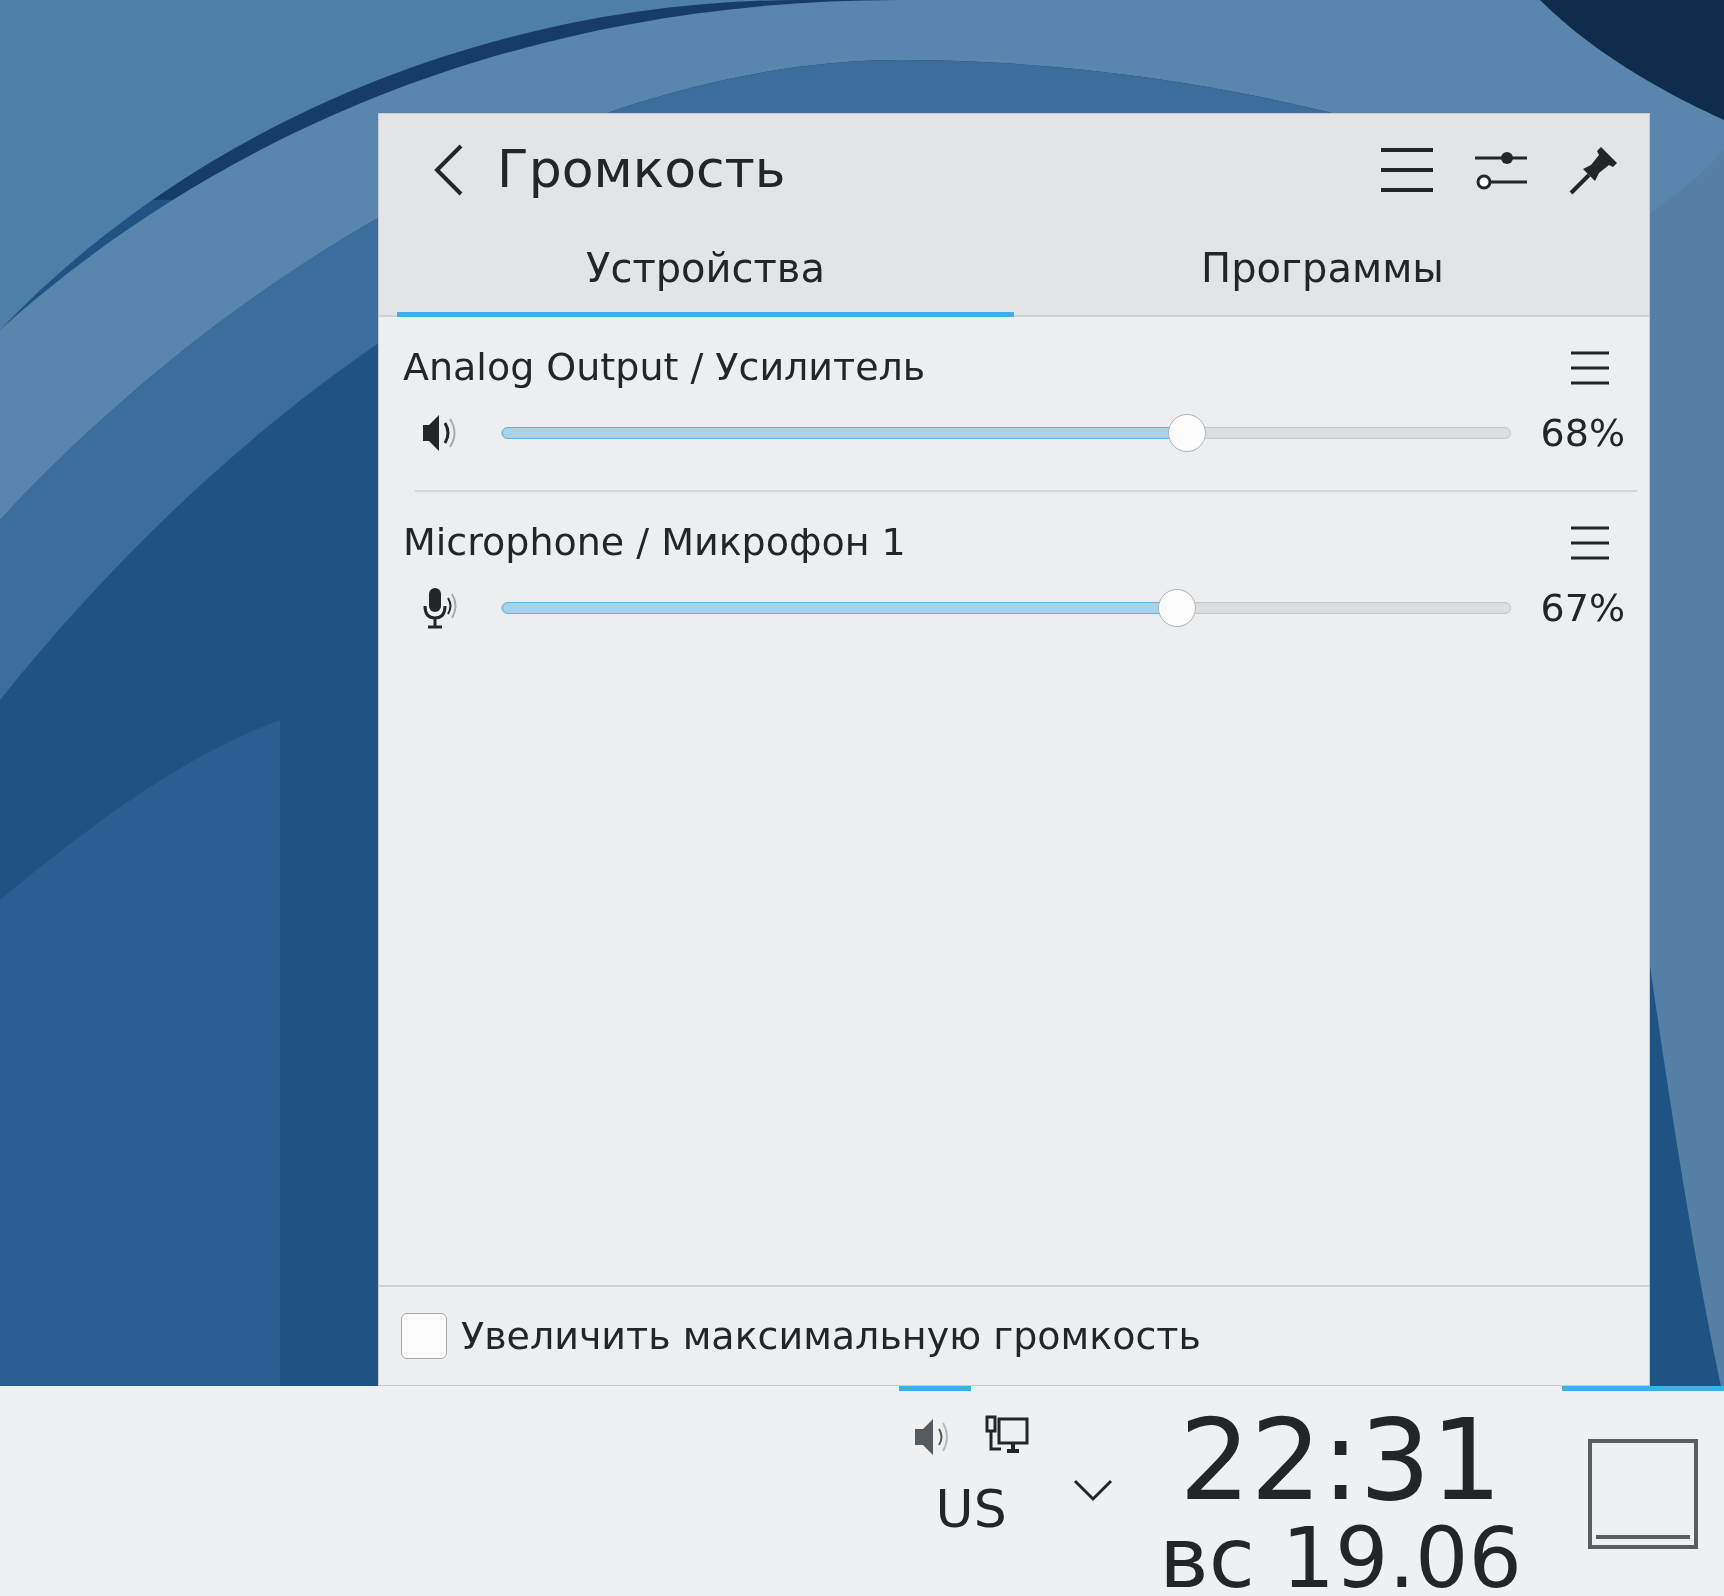 The height and width of the screenshot is (1596, 1724). Describe the element at coordinates (1322, 271) in the screenshot. I see `tab: Программы` at that location.